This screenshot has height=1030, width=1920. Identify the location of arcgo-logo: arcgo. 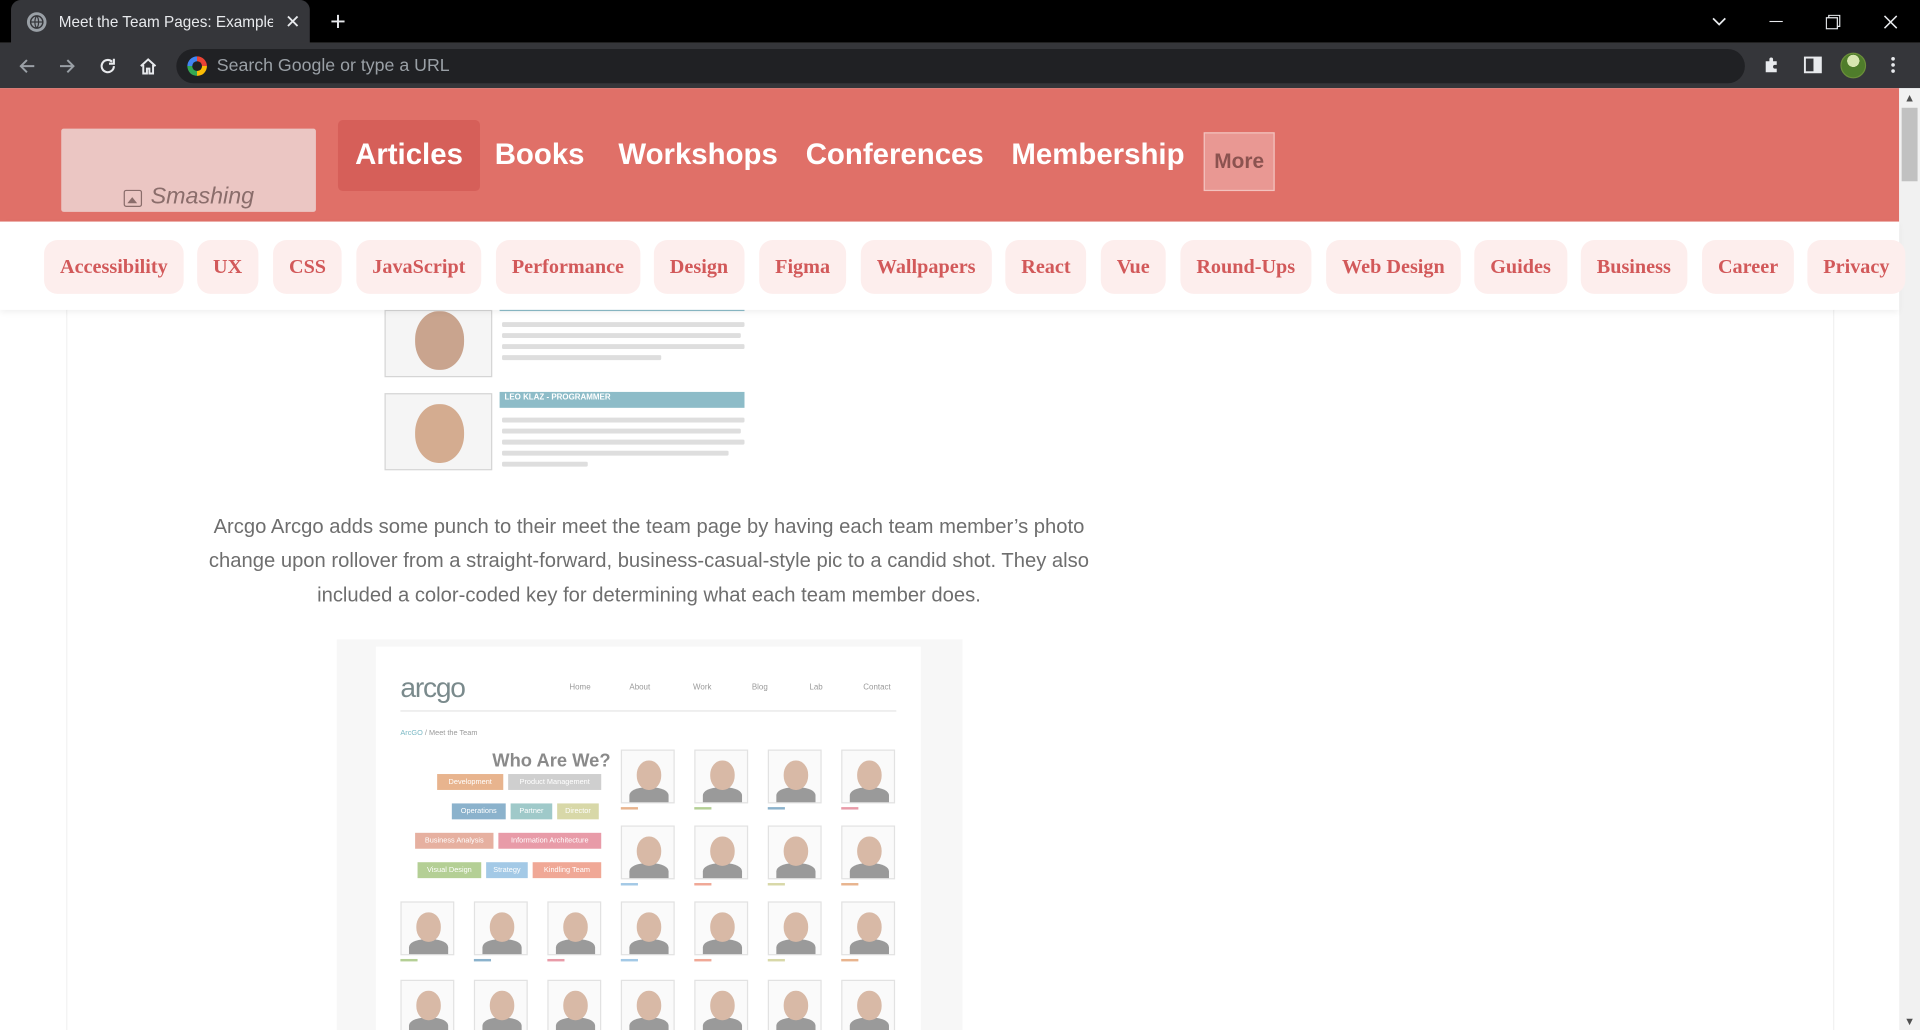
(433, 687).